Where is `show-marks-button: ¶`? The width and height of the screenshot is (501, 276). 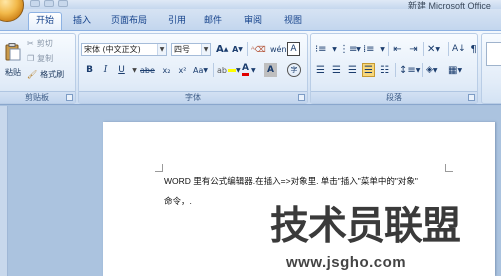 show-marks-button: ¶ is located at coordinates (473, 49).